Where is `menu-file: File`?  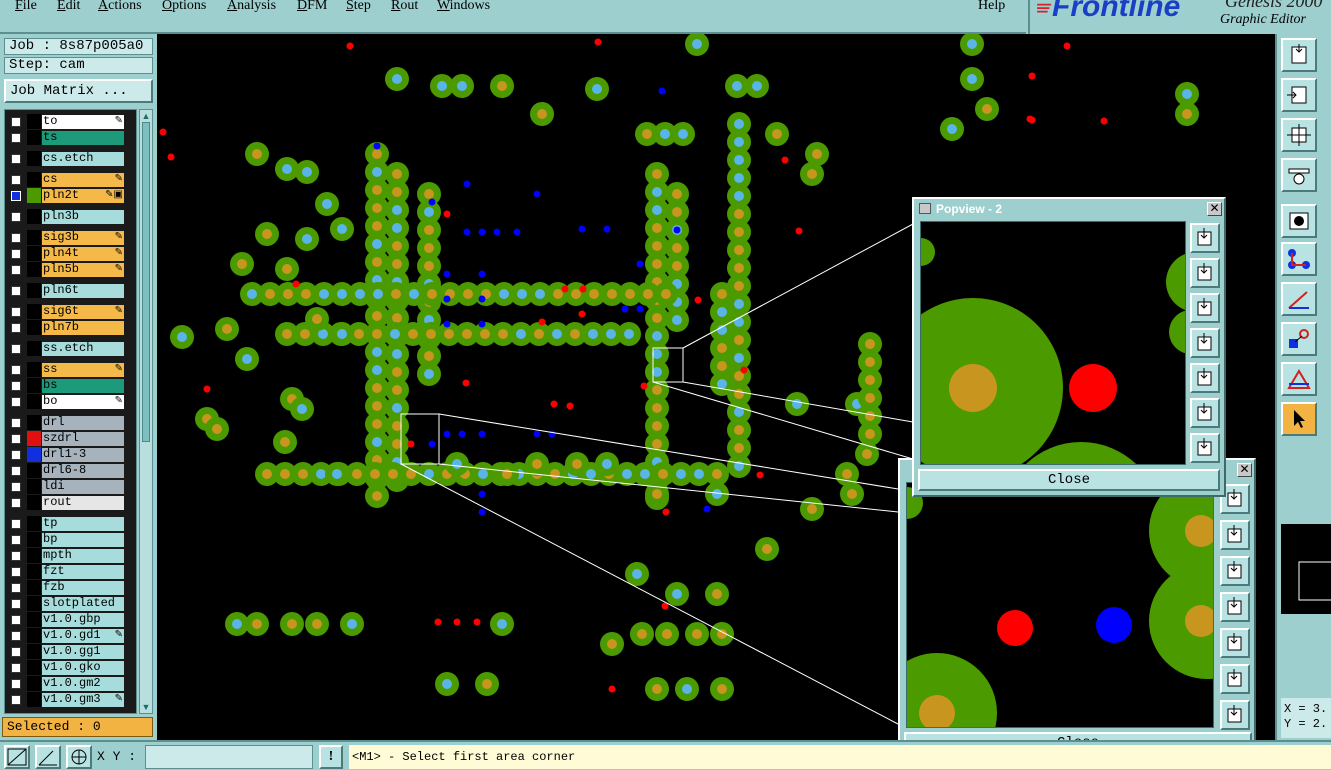 menu-file: File is located at coordinates (26, 7).